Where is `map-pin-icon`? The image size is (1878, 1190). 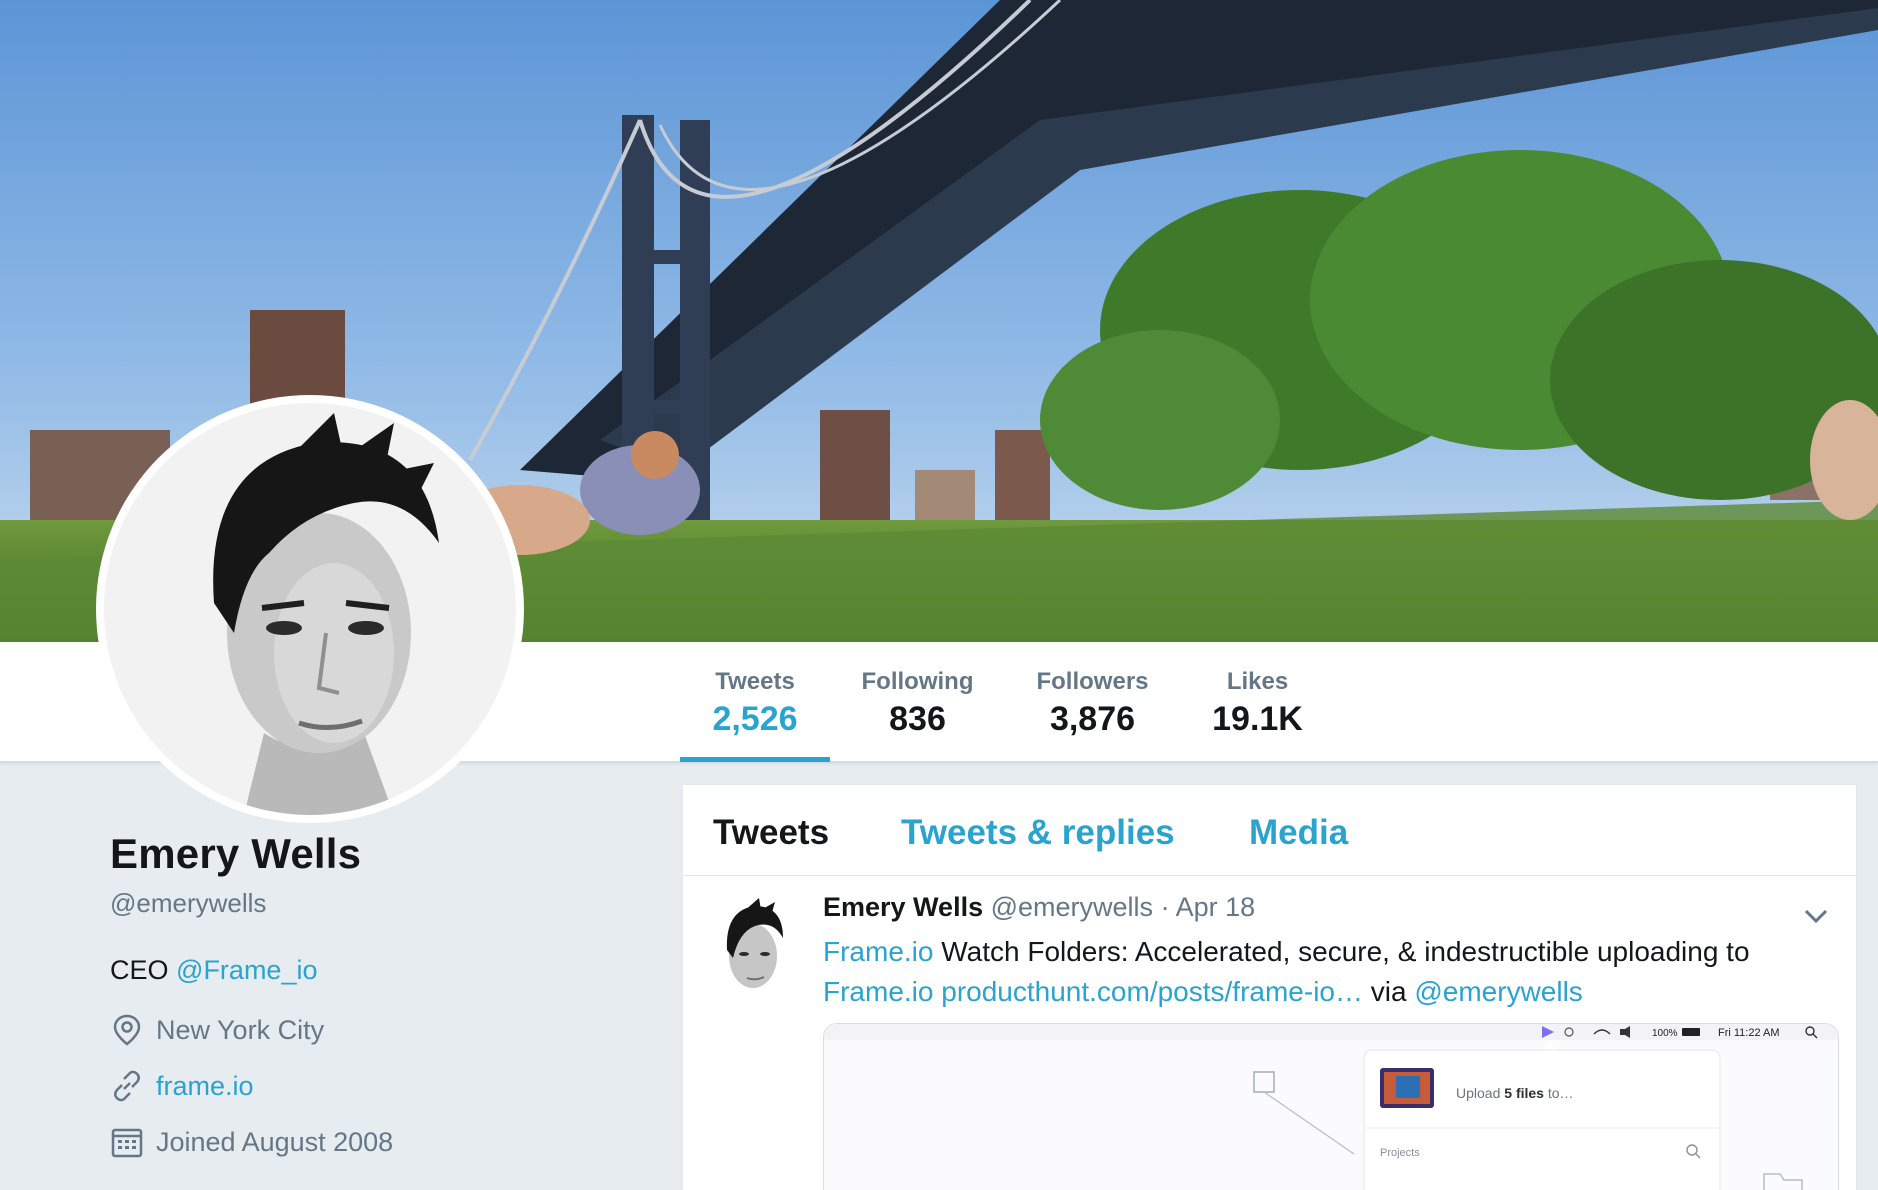
map-pin-icon is located at coordinates (127, 1030).